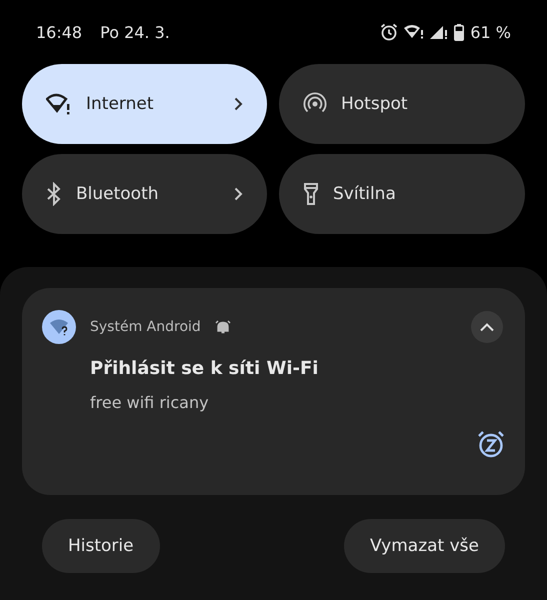  I want to click on quick-settings-tile: Hotspot, so click(402, 104).